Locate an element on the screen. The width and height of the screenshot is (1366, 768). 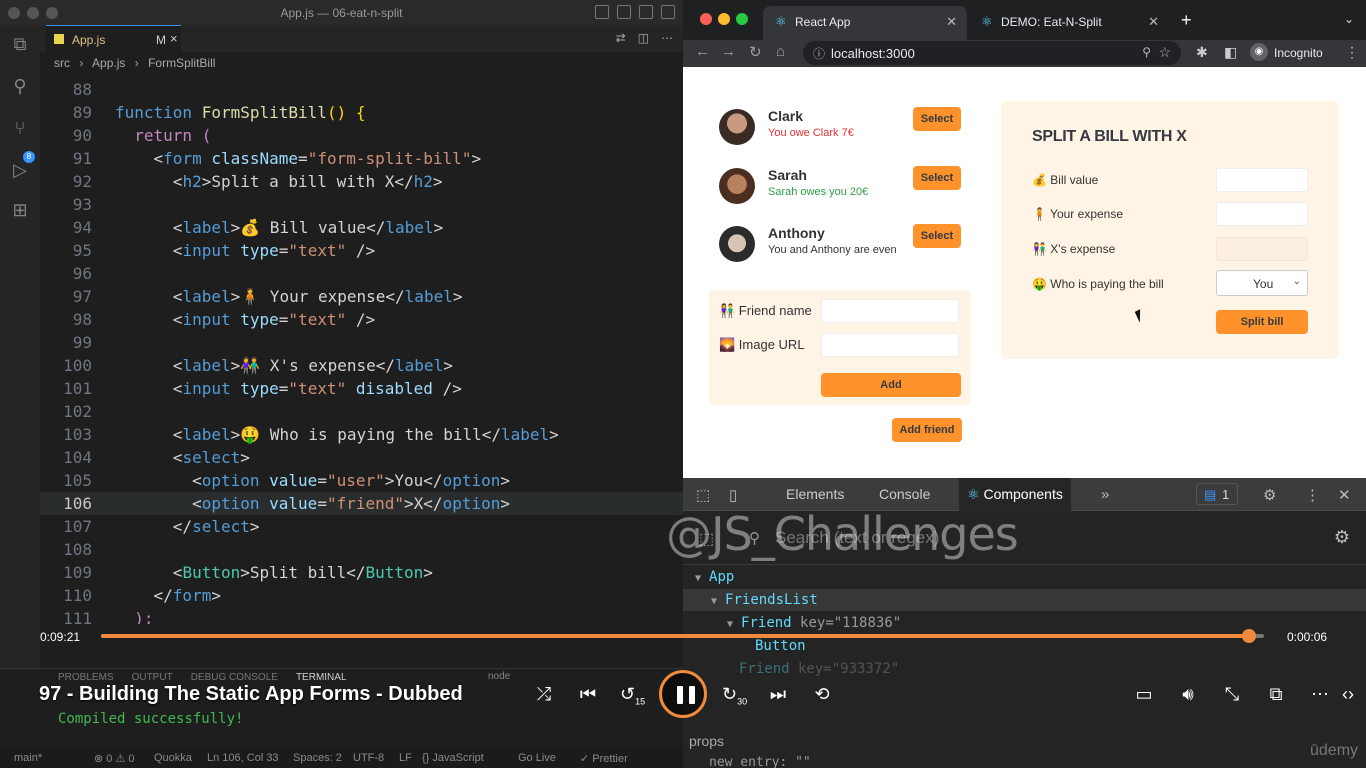
bill-value-input is located at coordinates (1262, 180).